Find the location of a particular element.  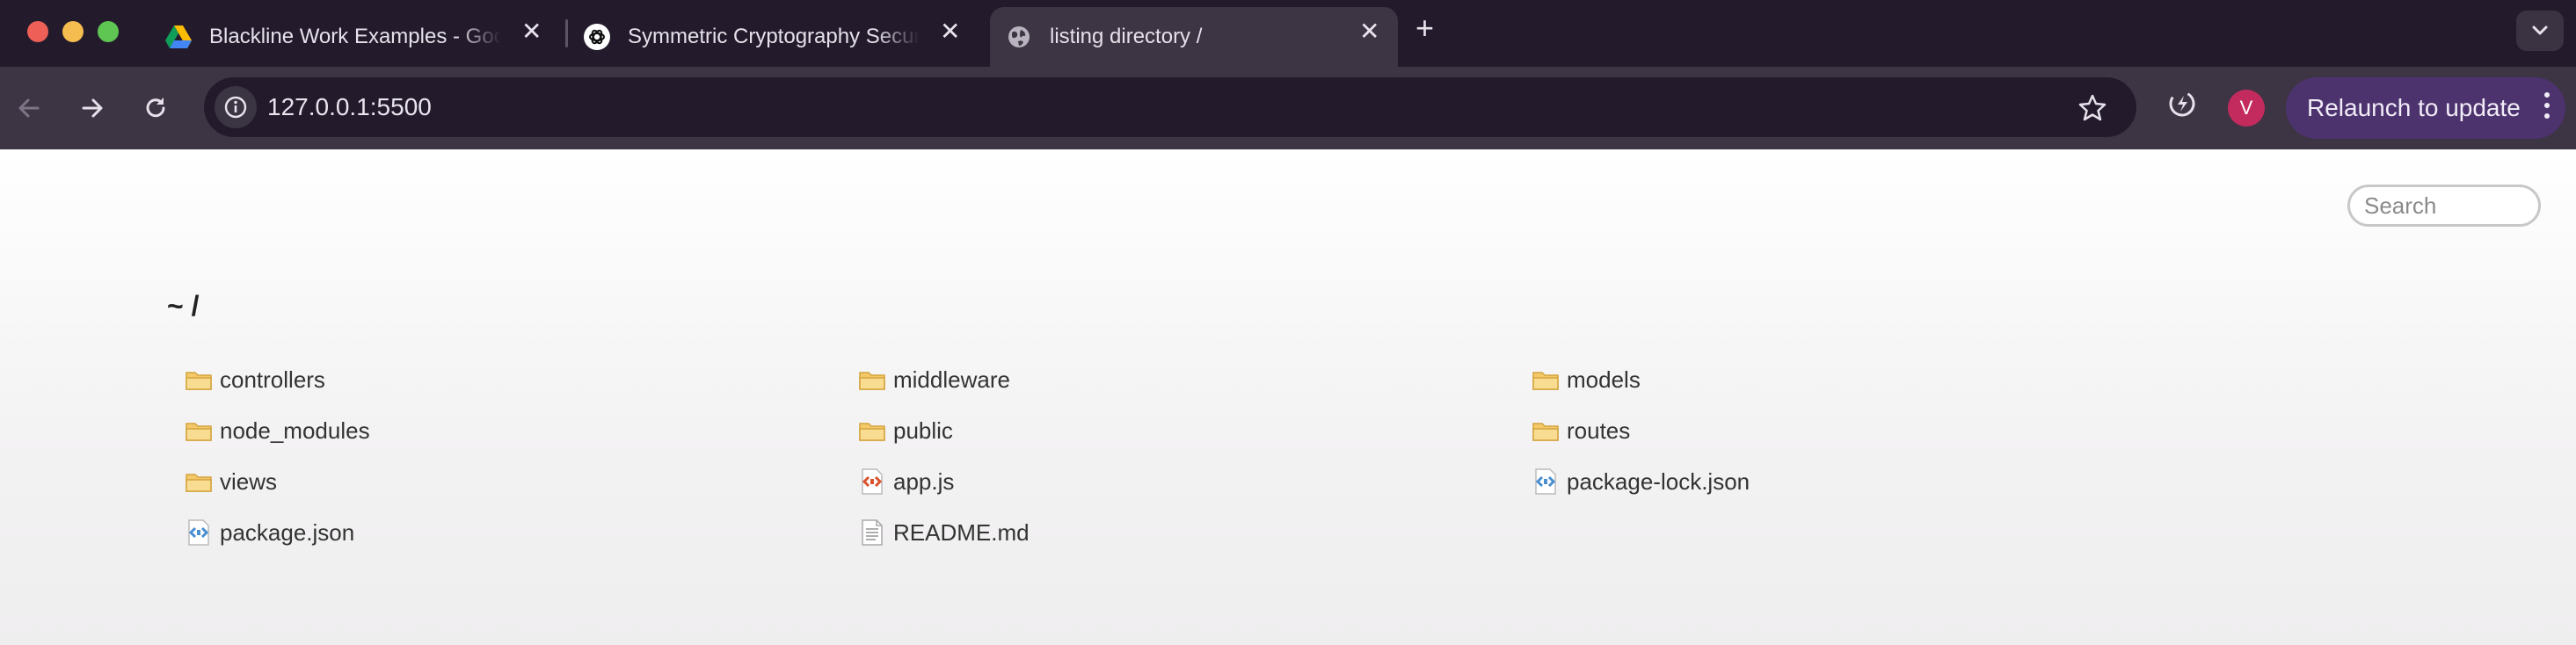

file-name: models is located at coordinates (1604, 380).